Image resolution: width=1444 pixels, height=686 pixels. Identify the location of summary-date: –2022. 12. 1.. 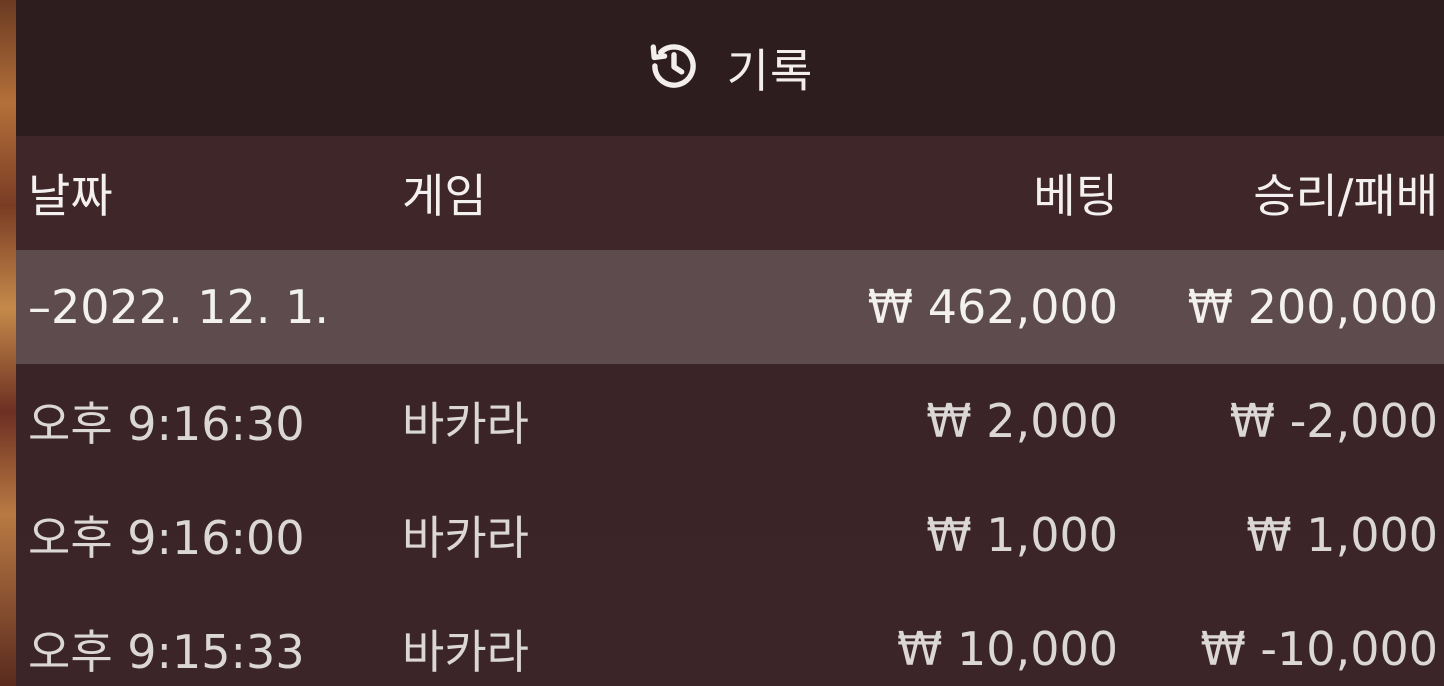
(178, 307).